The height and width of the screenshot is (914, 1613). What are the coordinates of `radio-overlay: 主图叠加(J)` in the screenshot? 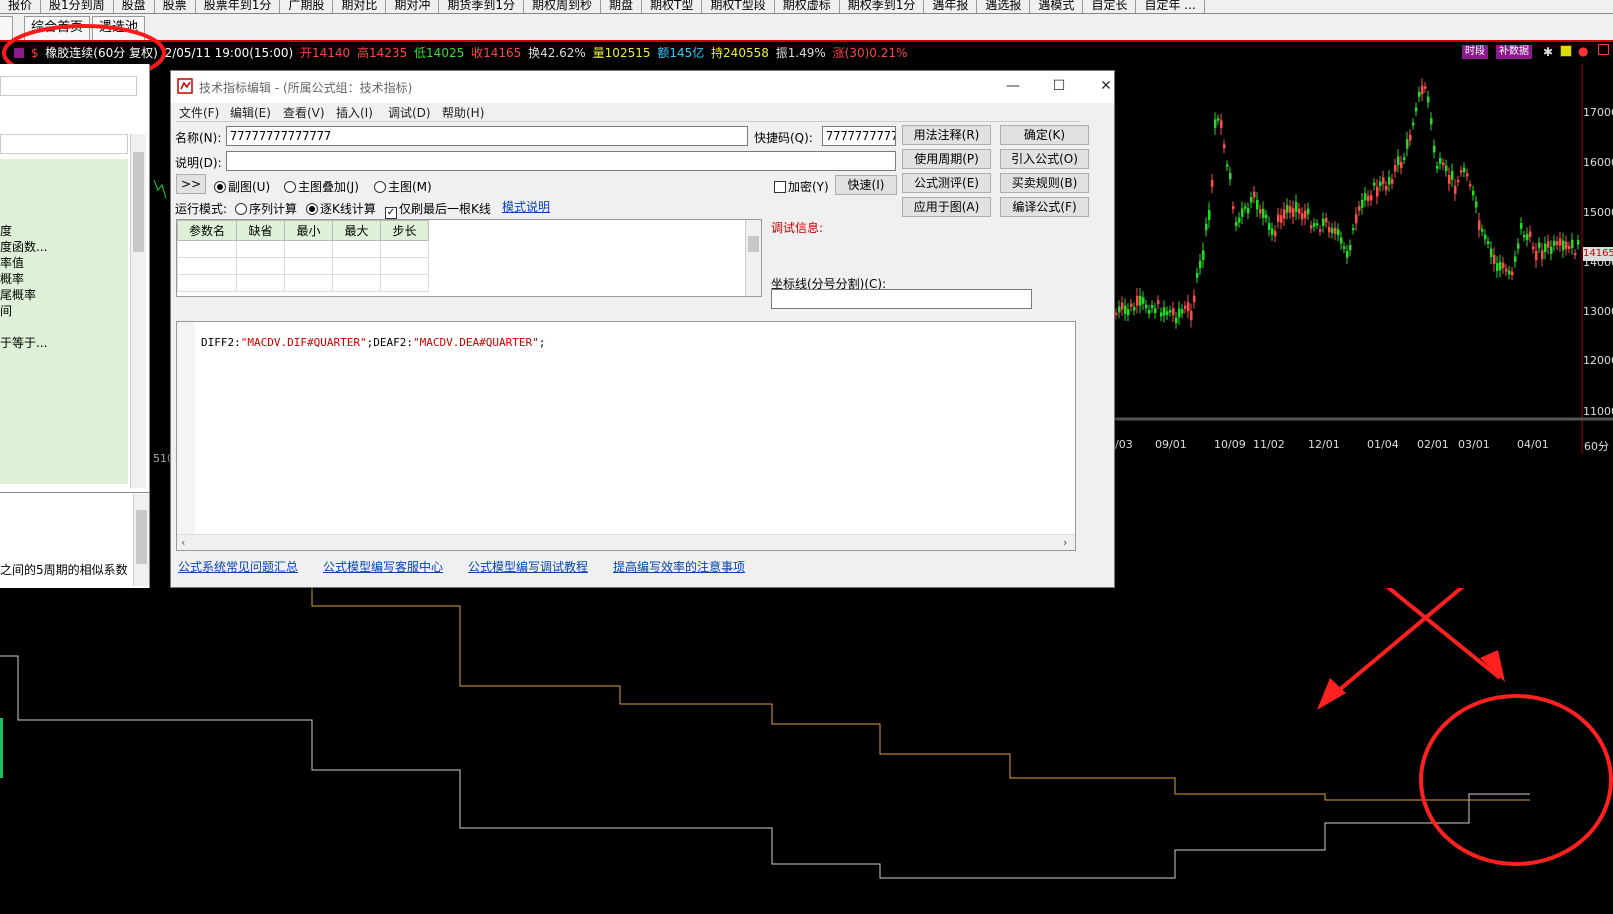 It's located at (321, 186).